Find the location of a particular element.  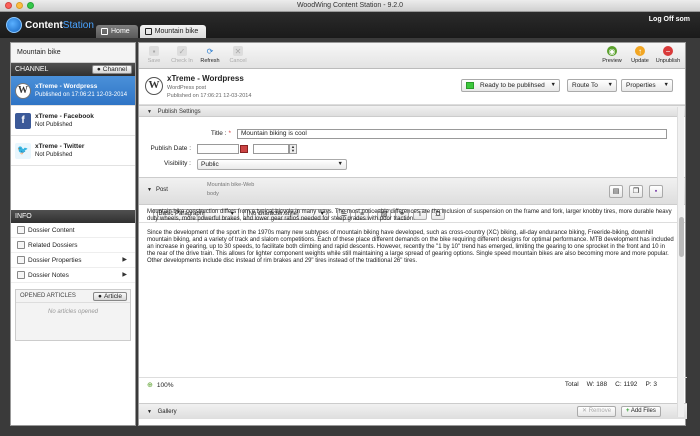

refresh-button: ⟳ Refresh is located at coordinates (210, 55).